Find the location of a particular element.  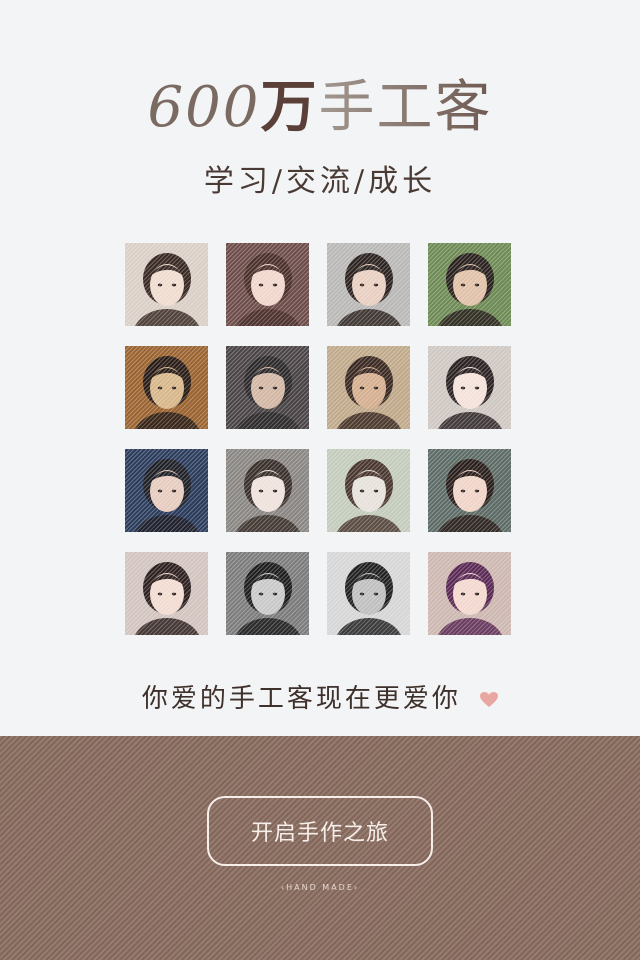

tagline: 你爱的手工客现在更爱你 is located at coordinates (320, 696).